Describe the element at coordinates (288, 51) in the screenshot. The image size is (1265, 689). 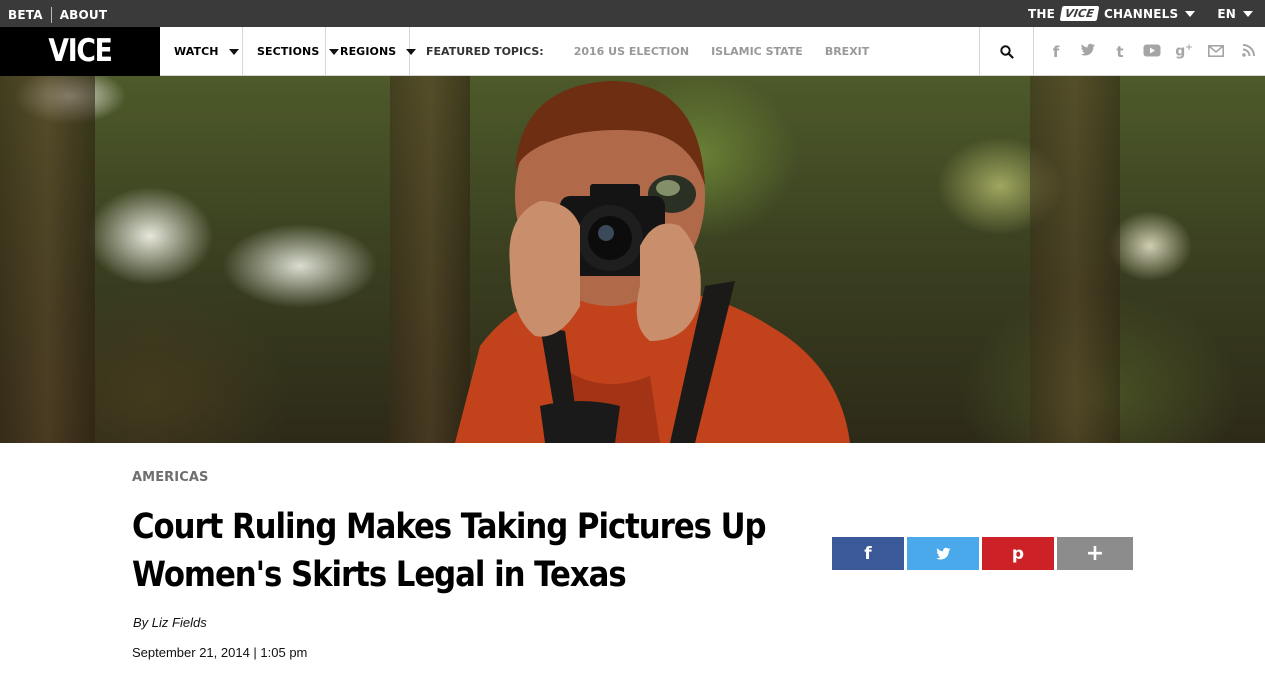
I see `nav-sections-label: SECTIONS` at that location.